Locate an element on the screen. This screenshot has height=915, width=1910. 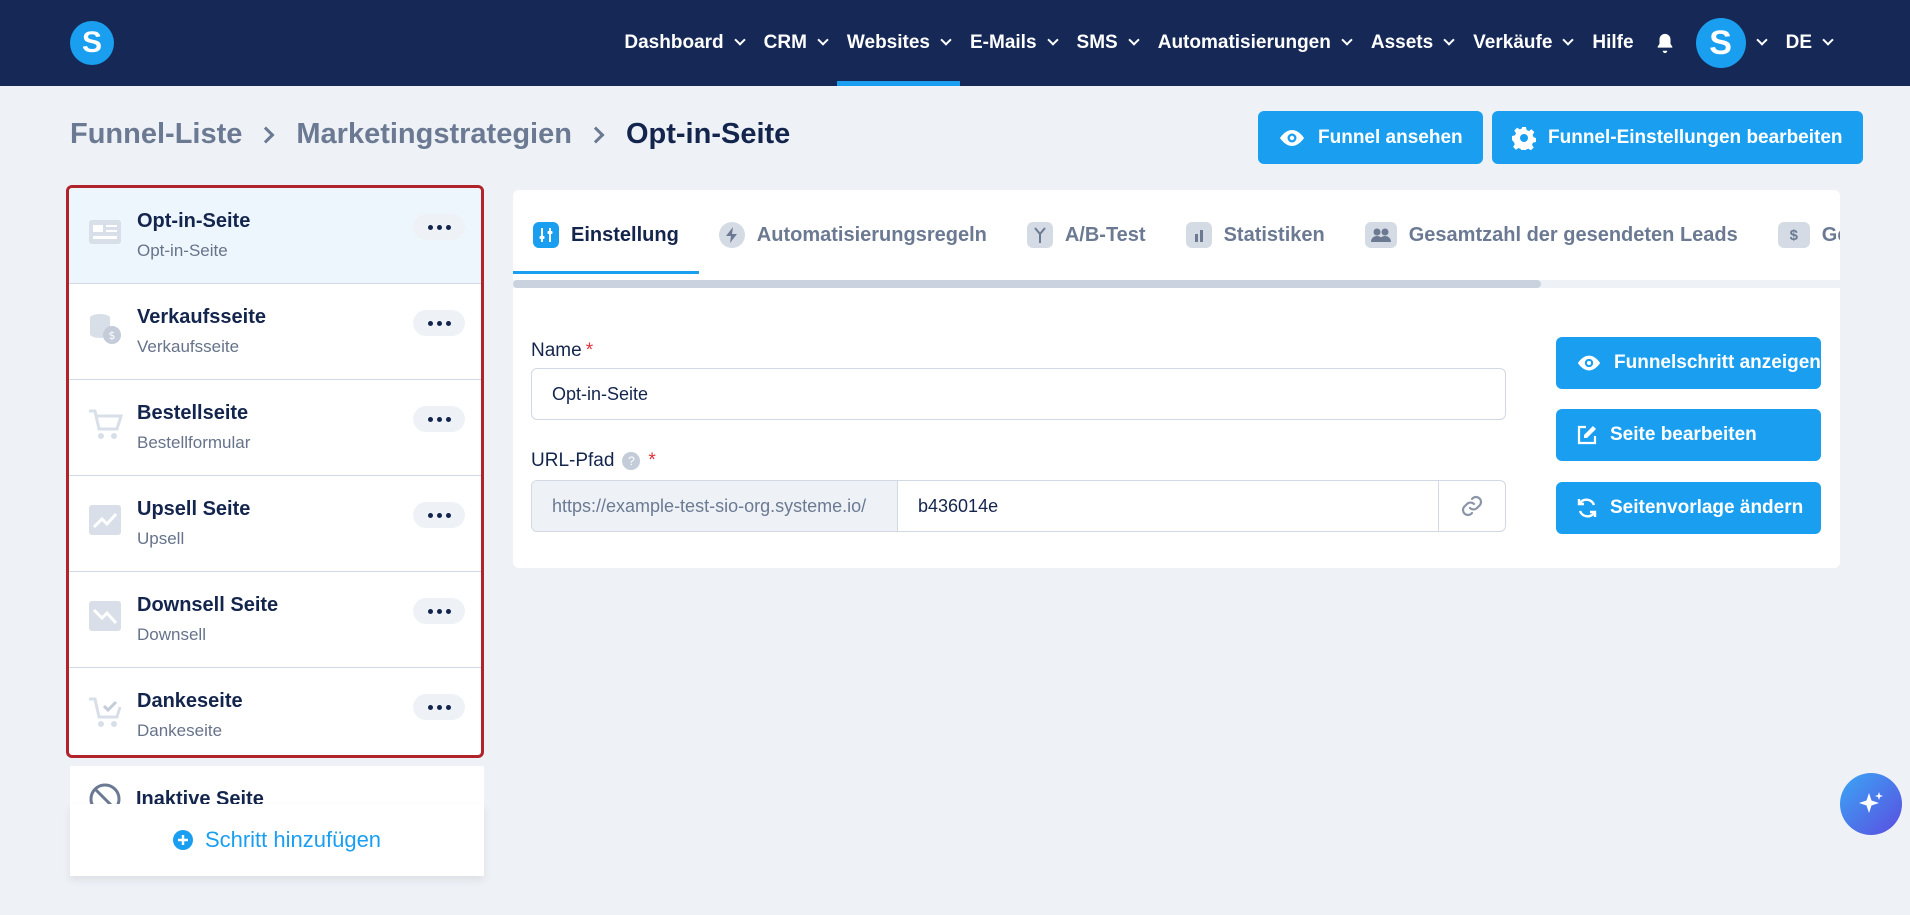
sparkle-icon is located at coordinates (1871, 802).